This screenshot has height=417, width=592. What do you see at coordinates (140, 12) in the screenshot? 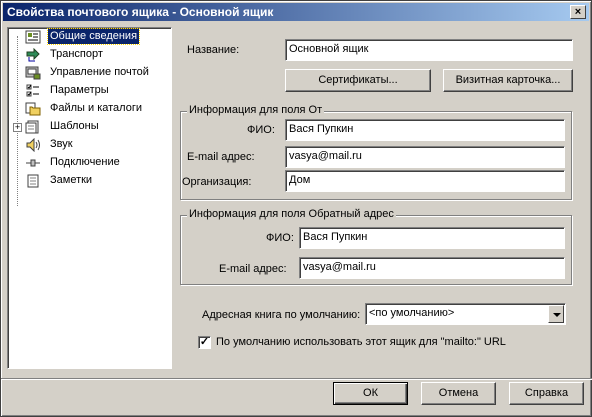
I see `window-title: Свойства почтового ящика - Основной ящик` at bounding box center [140, 12].